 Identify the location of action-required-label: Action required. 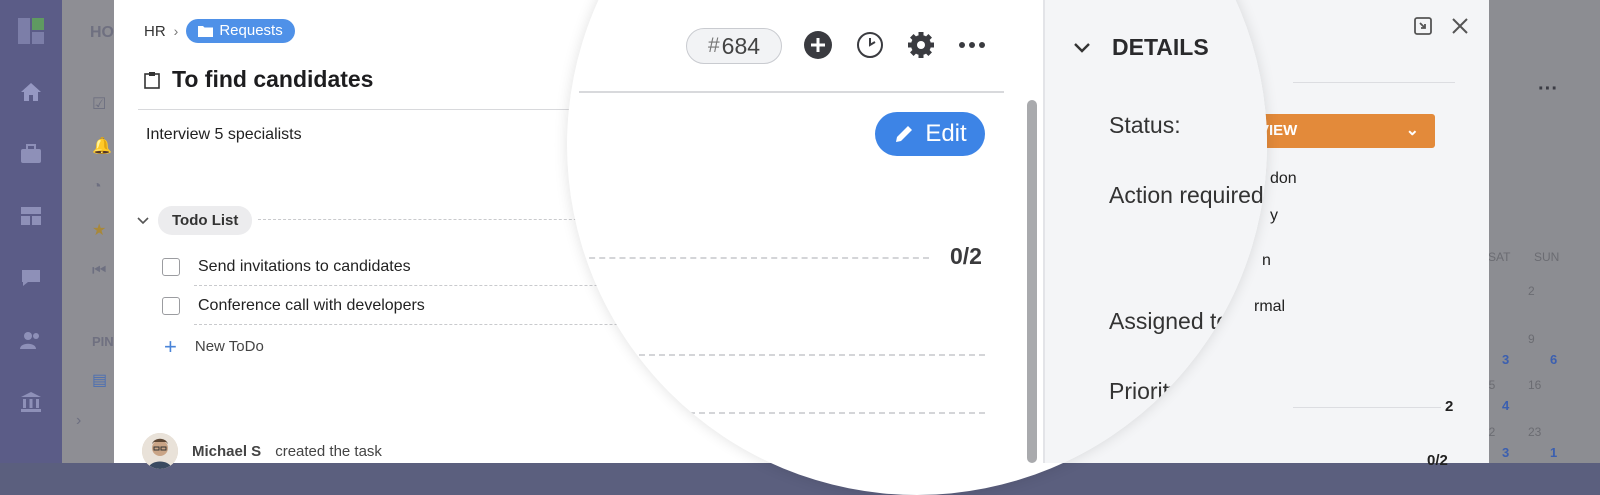
(1186, 195).